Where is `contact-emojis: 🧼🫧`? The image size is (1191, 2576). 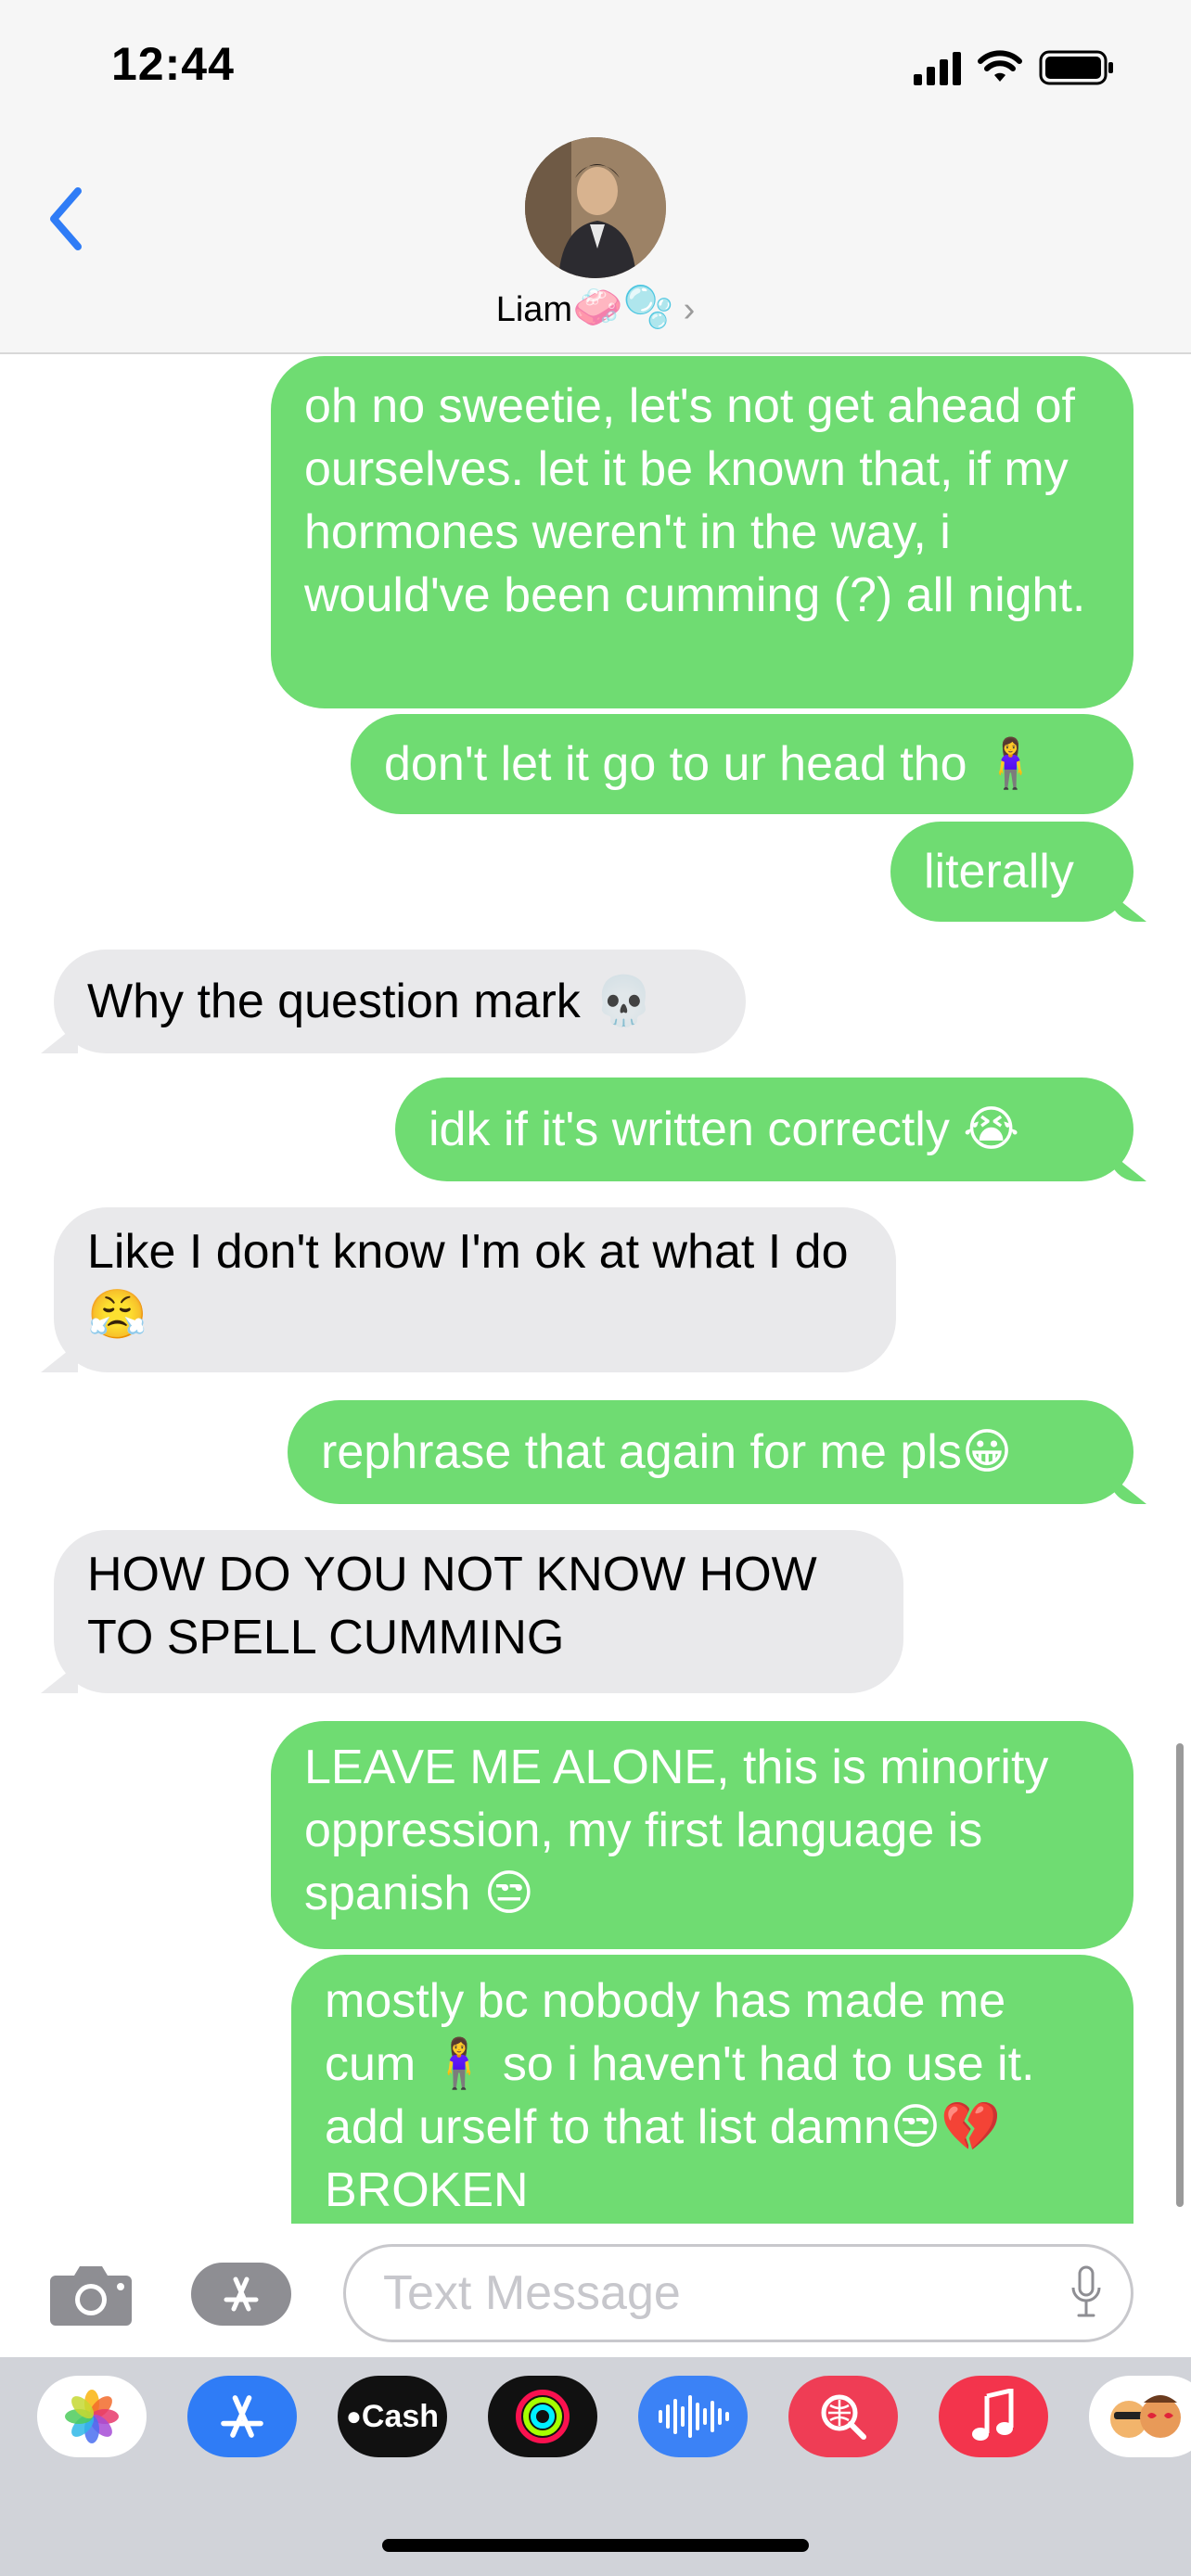
contact-emojis: 🧼🫧 is located at coordinates (623, 307).